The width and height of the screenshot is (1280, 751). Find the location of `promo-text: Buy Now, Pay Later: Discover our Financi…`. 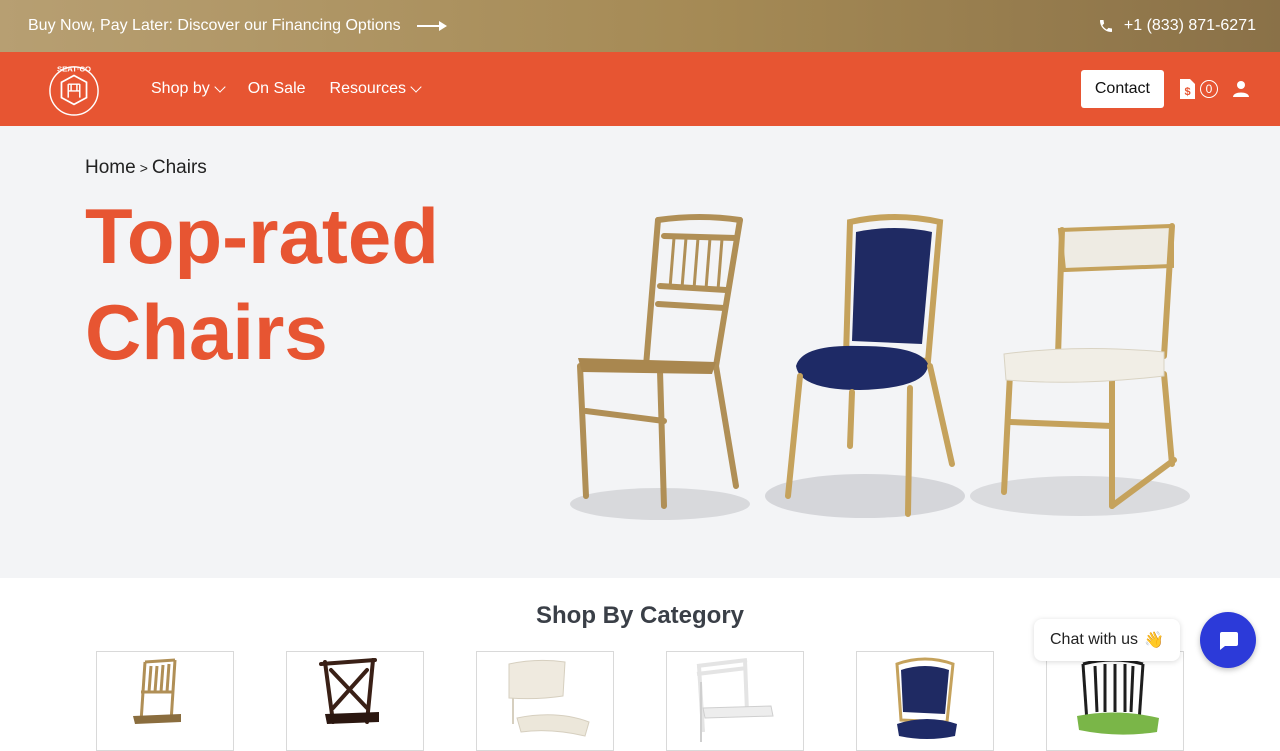

promo-text: Buy Now, Pay Later: Discover our Financi… is located at coordinates (214, 26).